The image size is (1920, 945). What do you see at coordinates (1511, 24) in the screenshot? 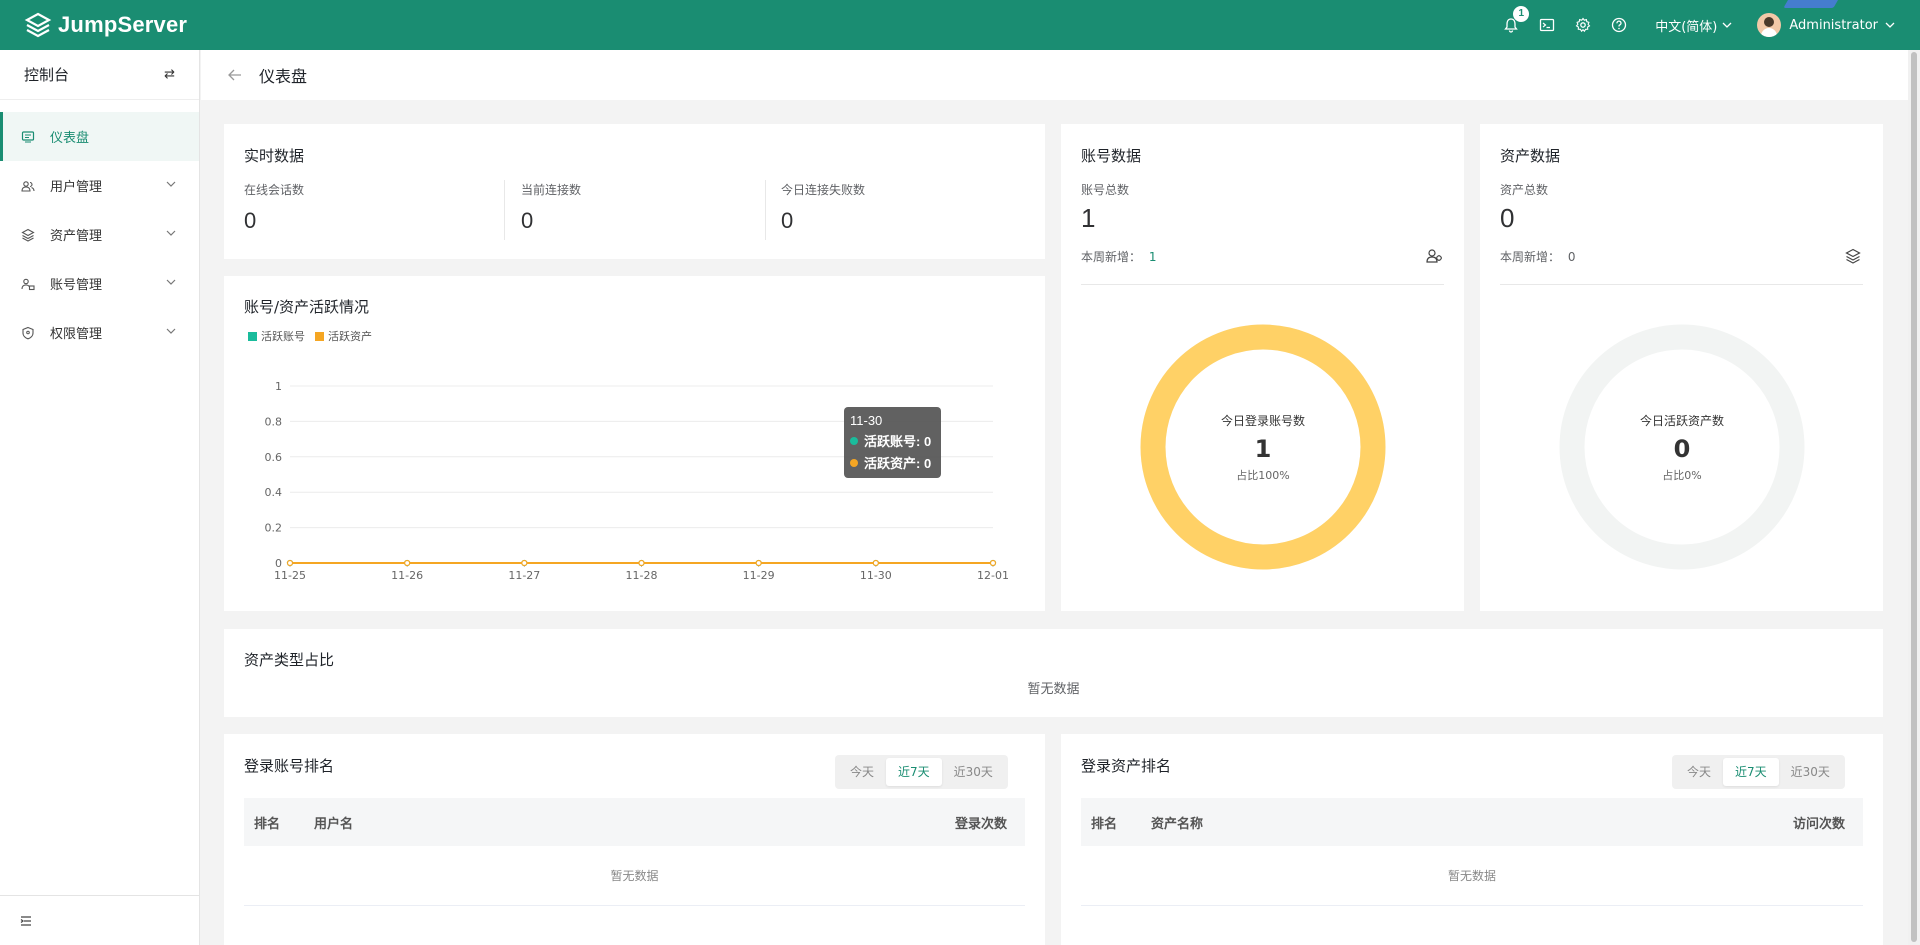
I see `notification-button: 1` at bounding box center [1511, 24].